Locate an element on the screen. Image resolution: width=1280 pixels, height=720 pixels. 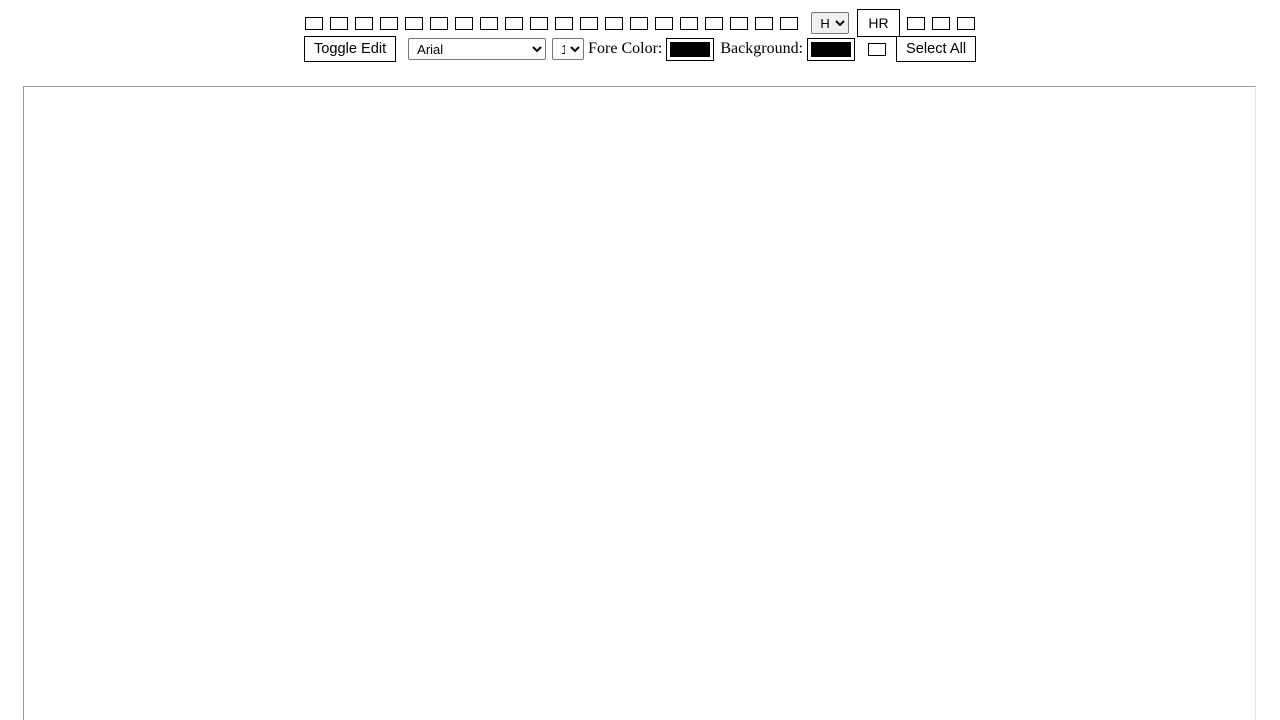
background-color-swatch is located at coordinates (831, 49).